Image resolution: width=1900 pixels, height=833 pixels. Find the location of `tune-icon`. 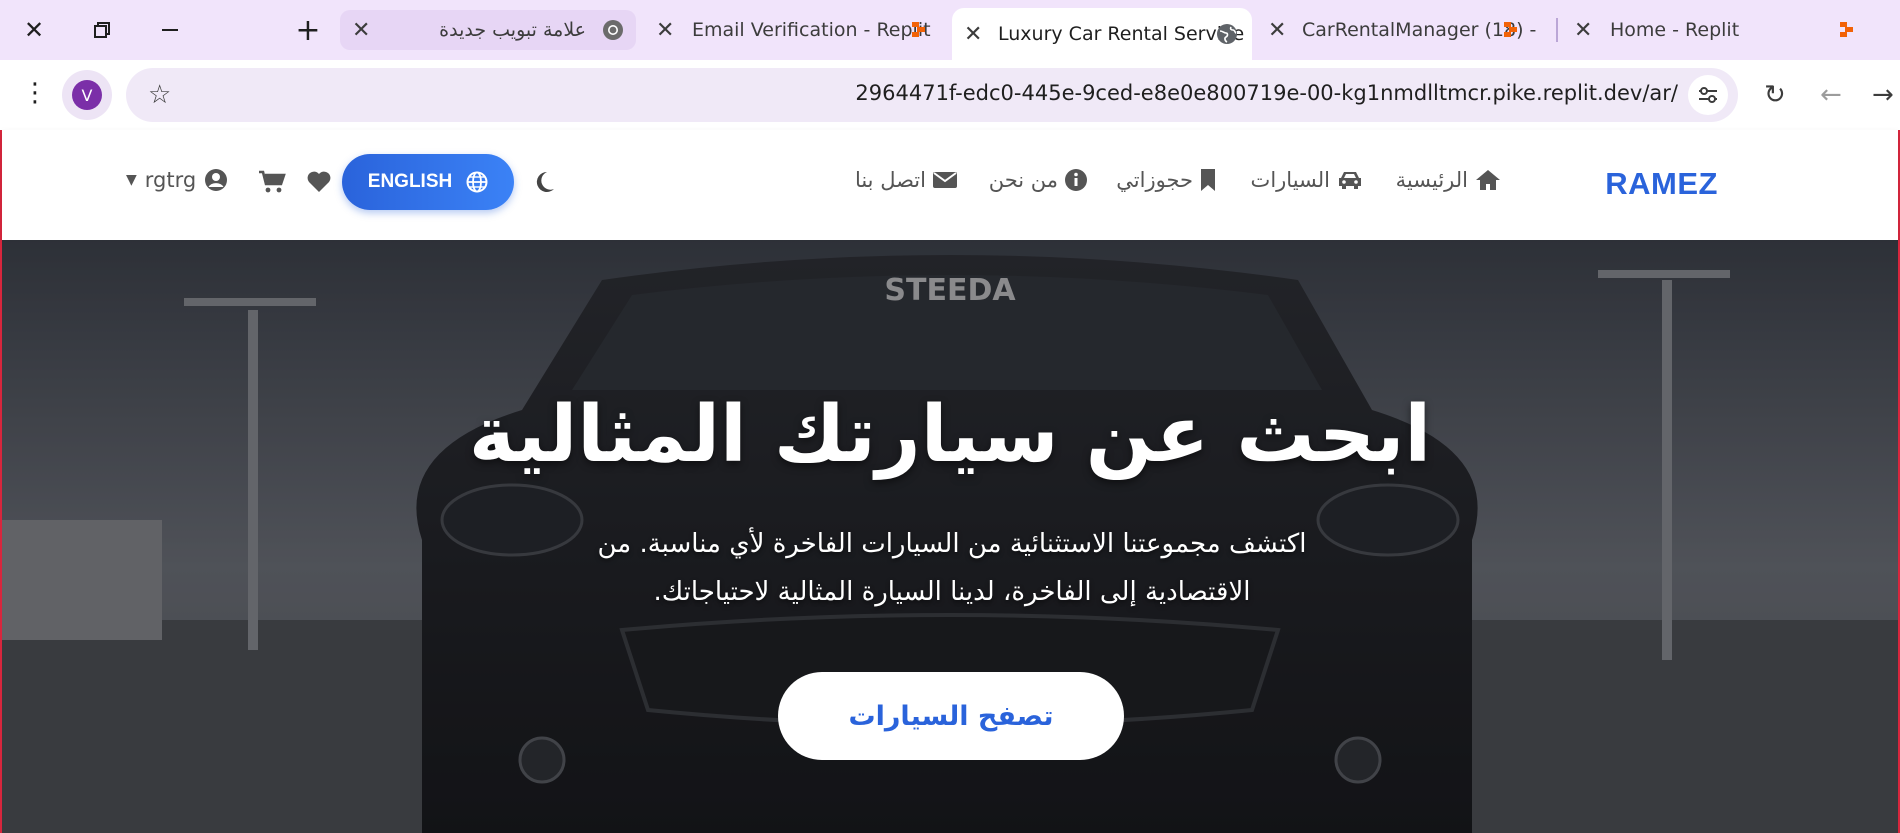

tune-icon is located at coordinates (1708, 95).